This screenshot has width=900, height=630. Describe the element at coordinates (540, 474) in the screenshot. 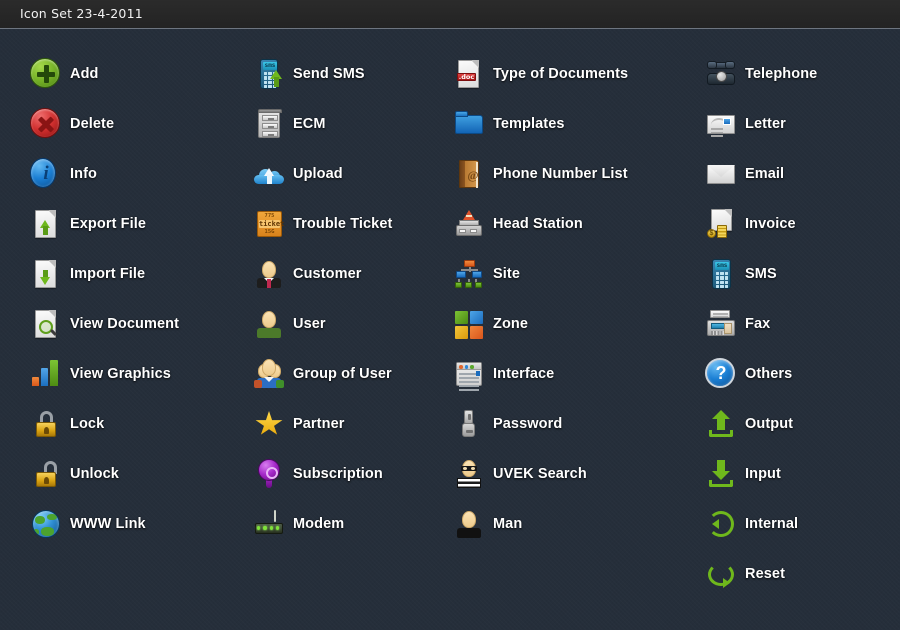

I see `icon-label: UVEK Search` at that location.